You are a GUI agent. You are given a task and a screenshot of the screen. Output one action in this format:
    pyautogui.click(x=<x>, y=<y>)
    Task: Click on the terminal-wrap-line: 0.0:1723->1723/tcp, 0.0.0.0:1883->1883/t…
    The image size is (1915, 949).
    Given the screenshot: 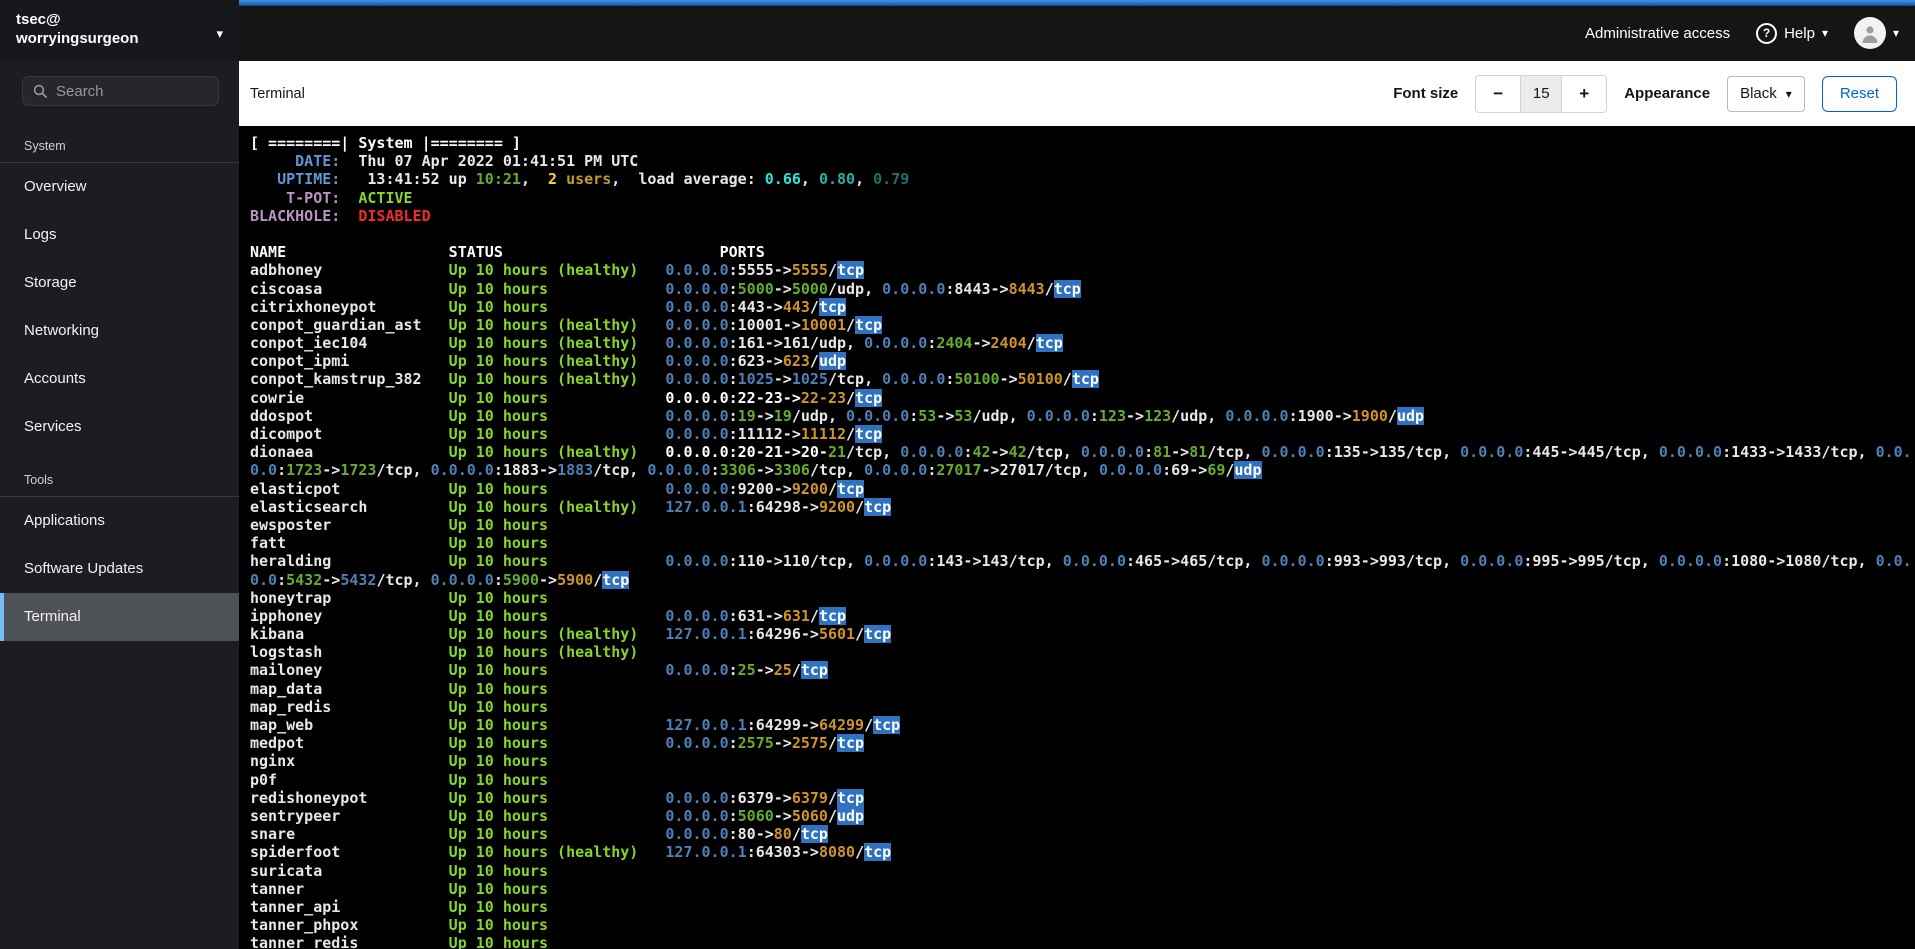 What is the action you would take?
    pyautogui.click(x=756, y=470)
    